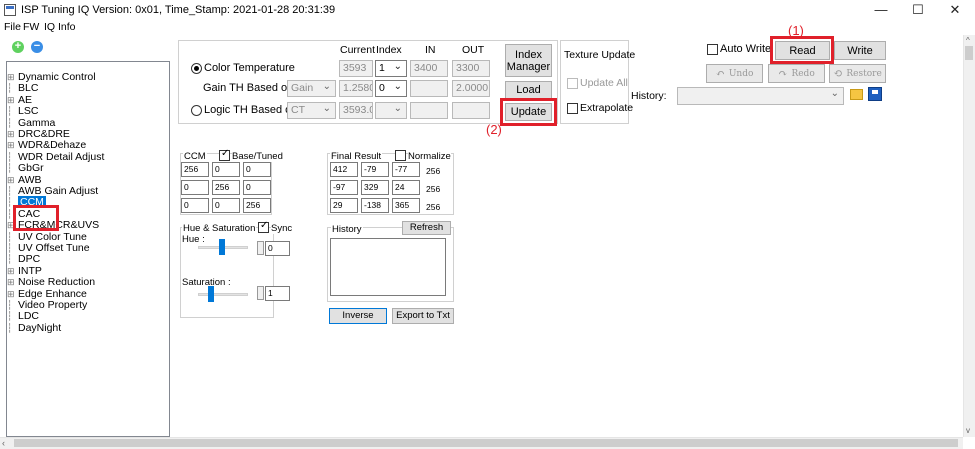 This screenshot has width=975, height=449. What do you see at coordinates (54, 248) in the screenshot?
I see `tree-item-label: UV Offset Tune` at bounding box center [54, 248].